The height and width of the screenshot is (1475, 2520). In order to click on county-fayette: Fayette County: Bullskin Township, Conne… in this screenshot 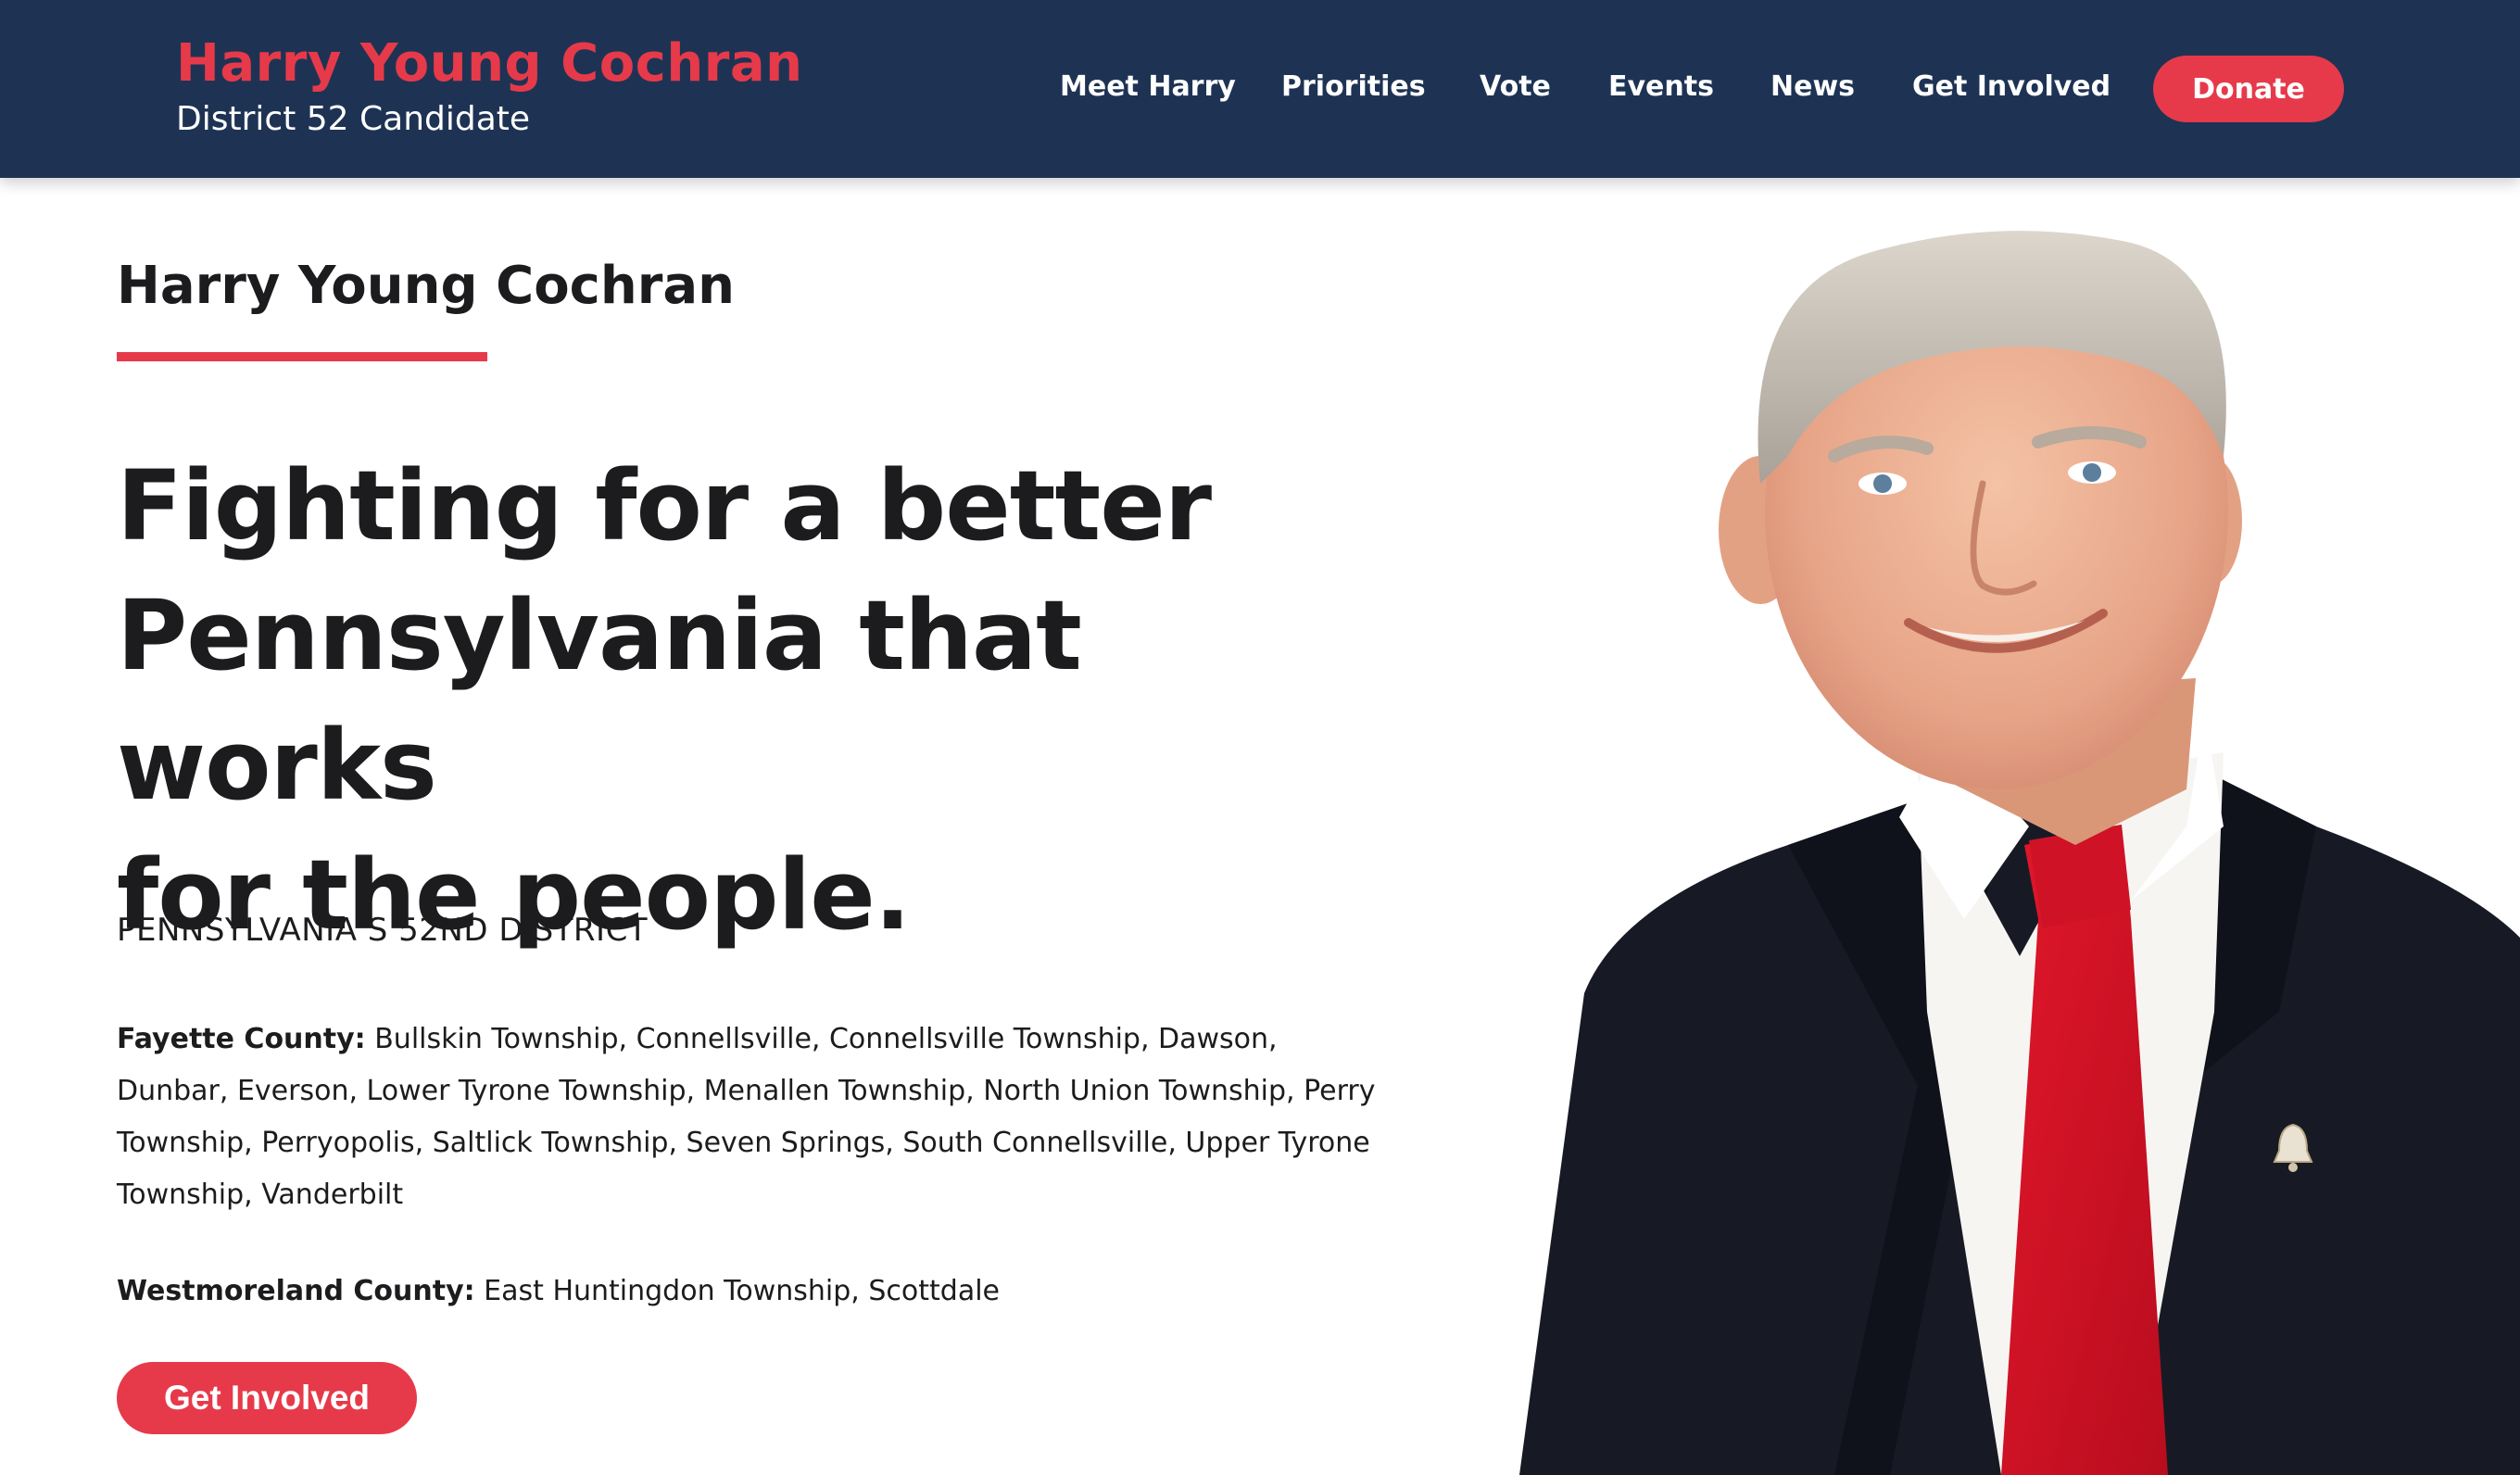, I will do `click(756, 1118)`.